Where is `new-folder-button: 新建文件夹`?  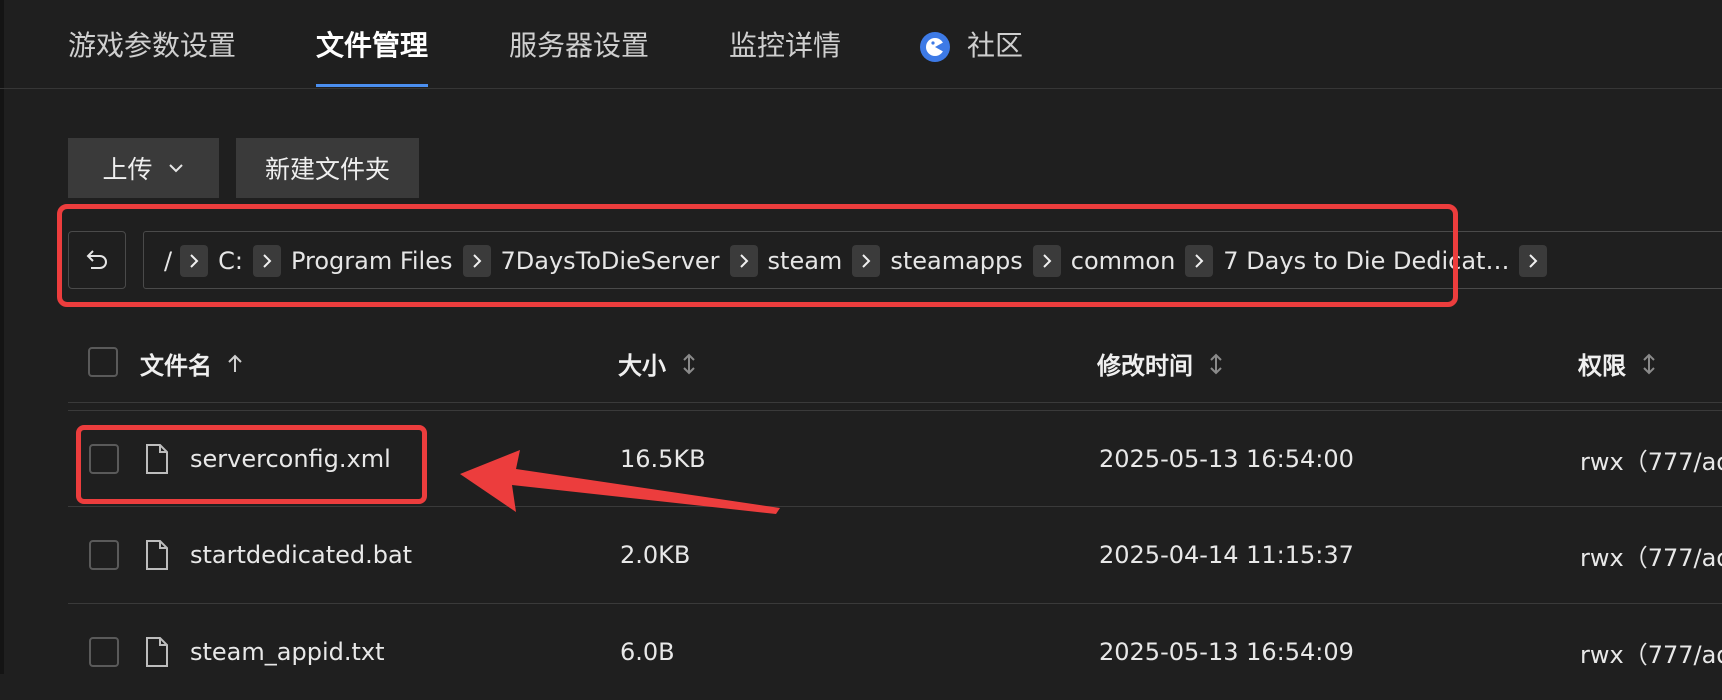 new-folder-button: 新建文件夹 is located at coordinates (327, 168).